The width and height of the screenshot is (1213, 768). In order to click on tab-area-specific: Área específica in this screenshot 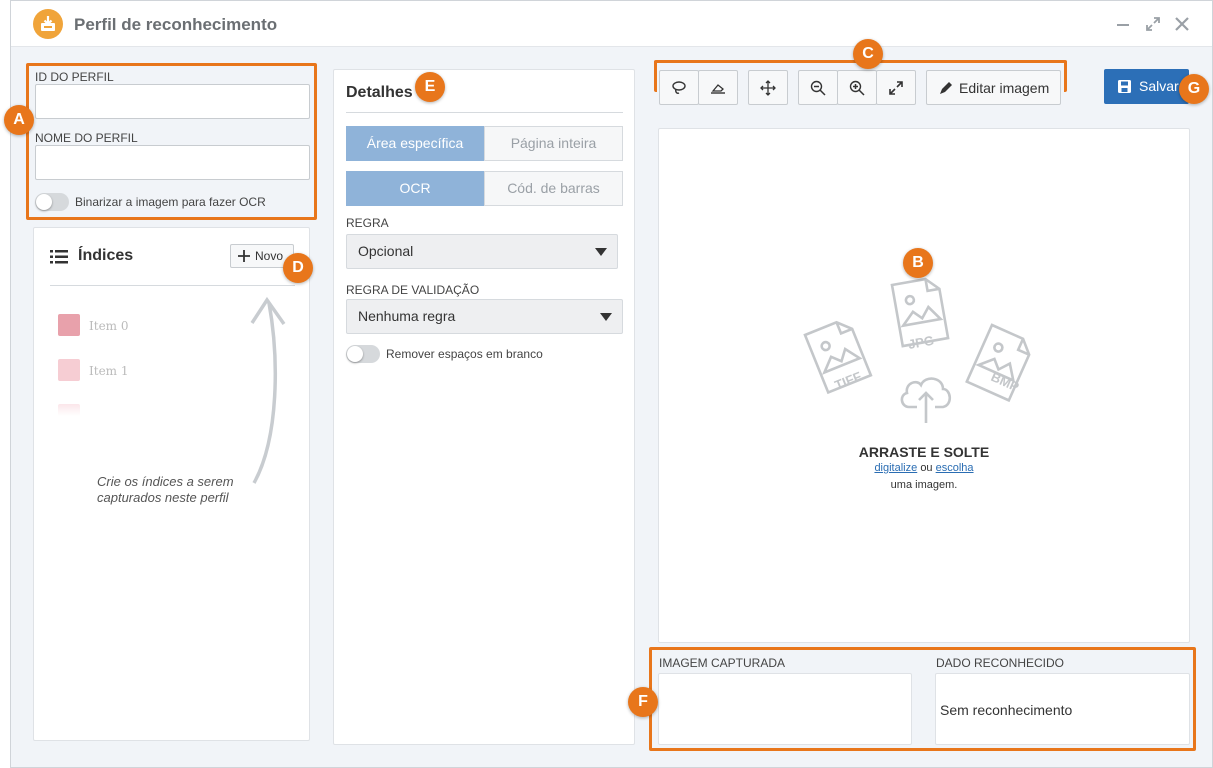, I will do `click(415, 143)`.